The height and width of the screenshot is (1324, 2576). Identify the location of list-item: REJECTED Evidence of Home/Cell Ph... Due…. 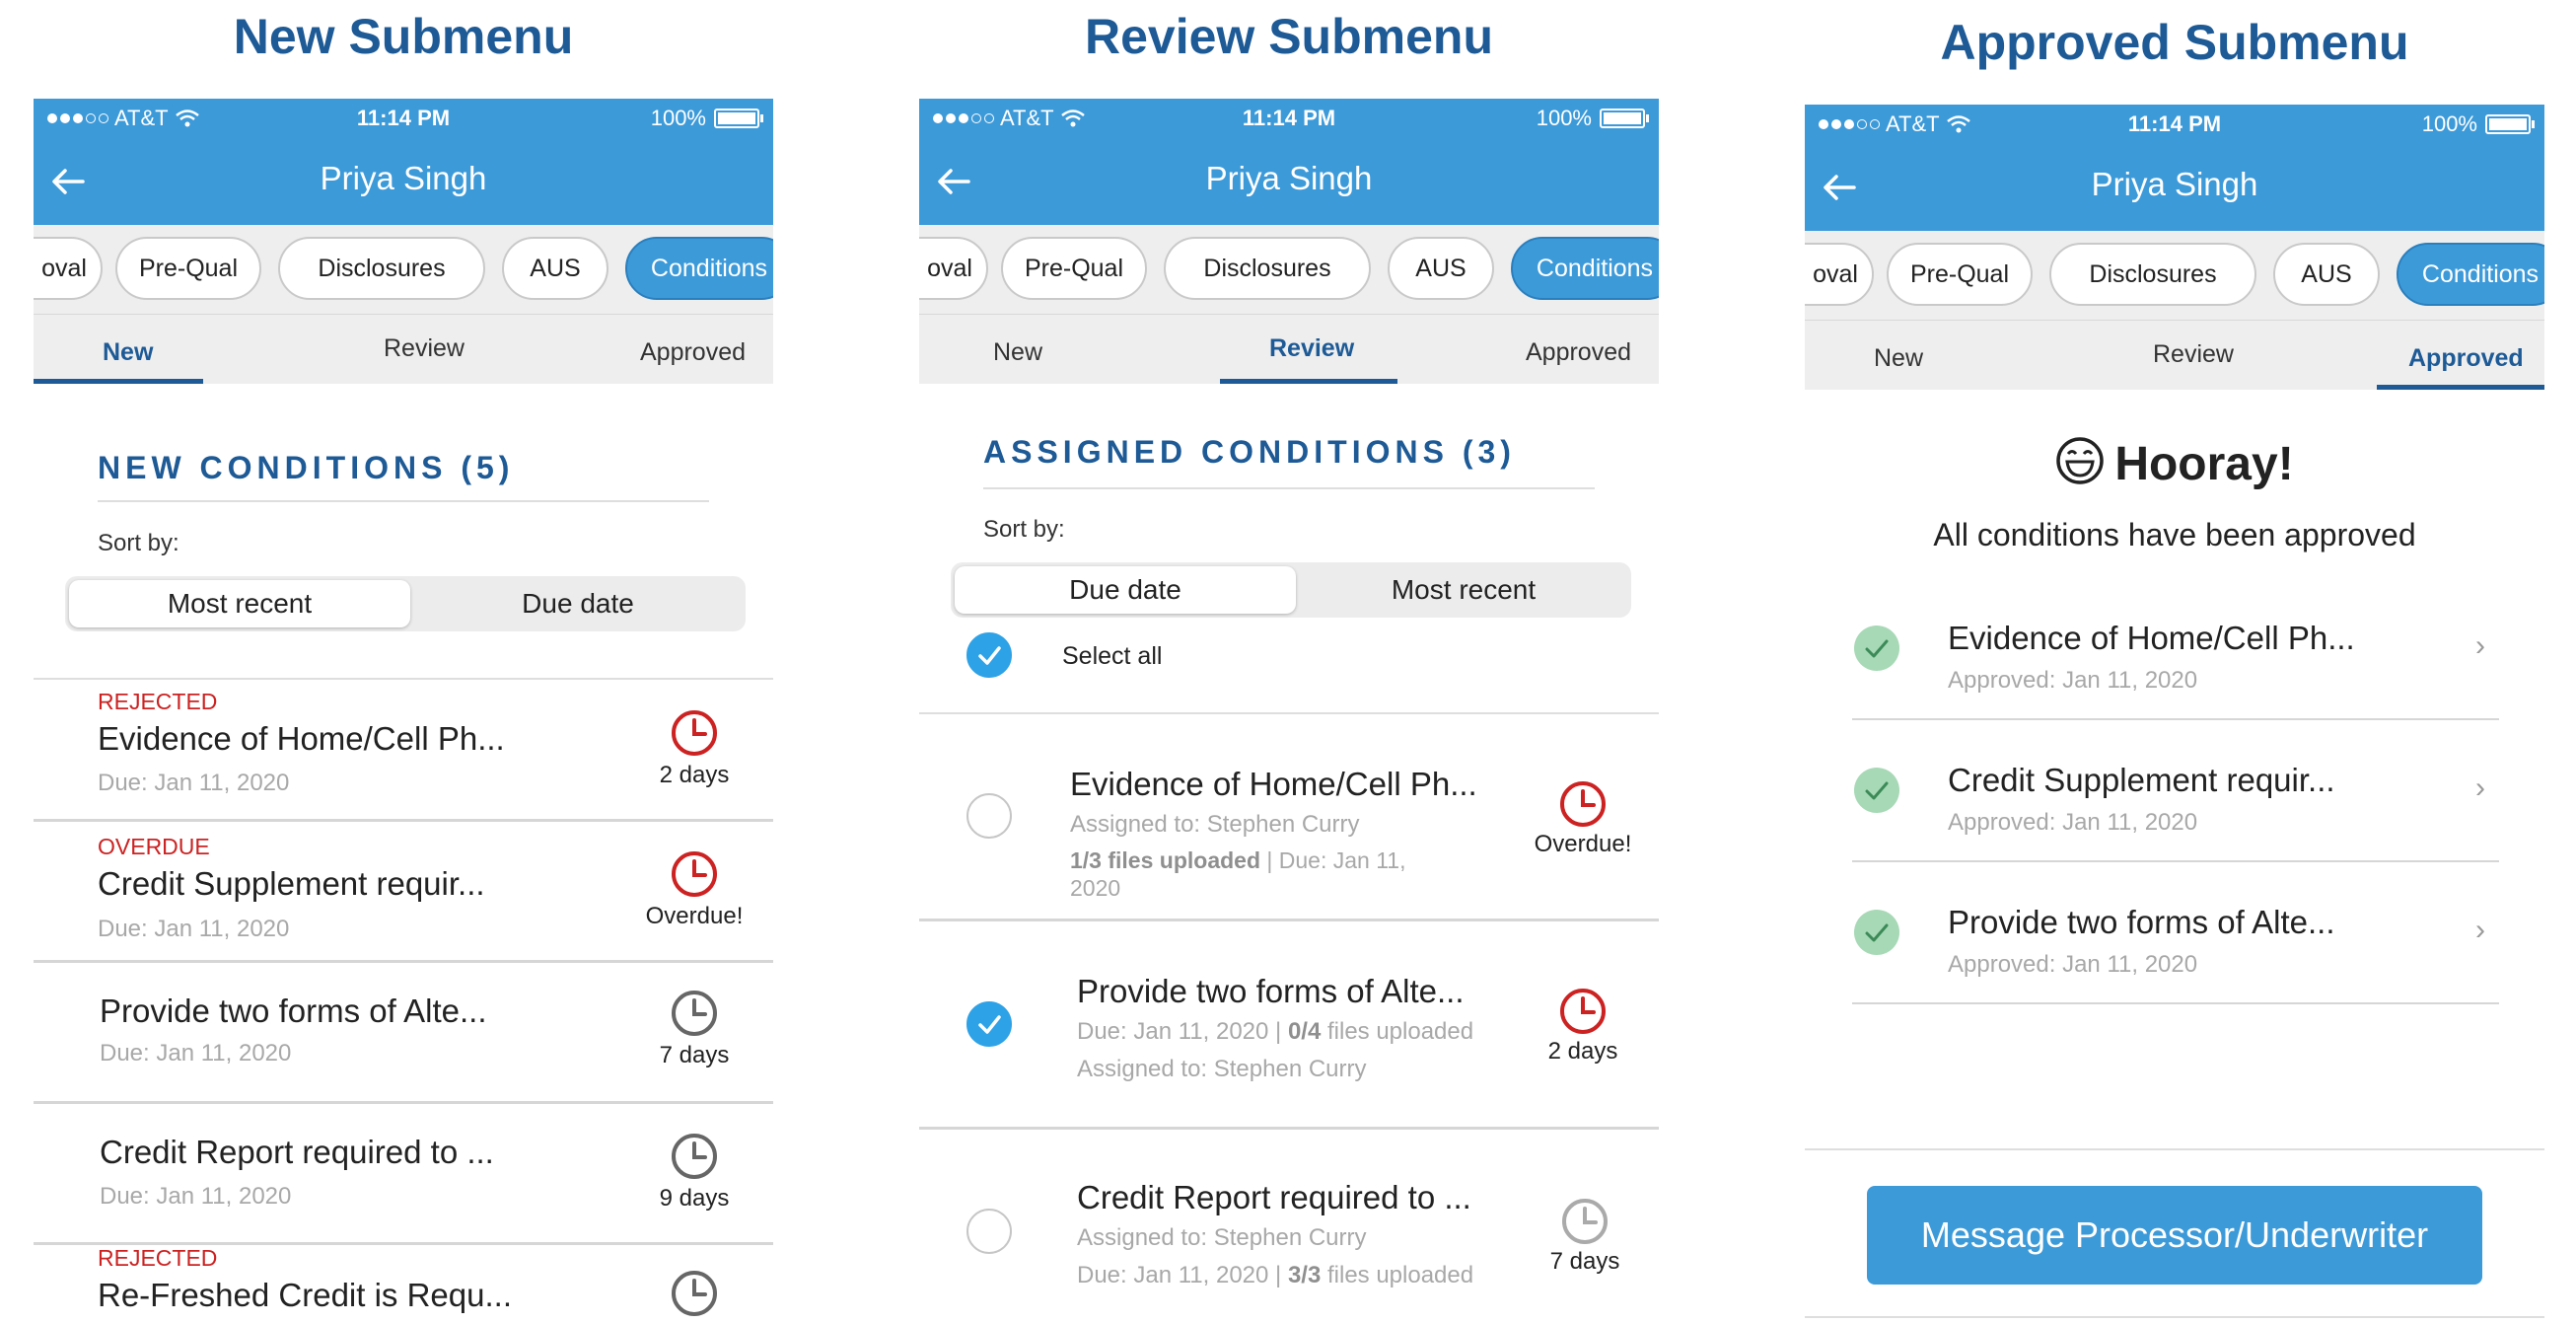
(404, 751).